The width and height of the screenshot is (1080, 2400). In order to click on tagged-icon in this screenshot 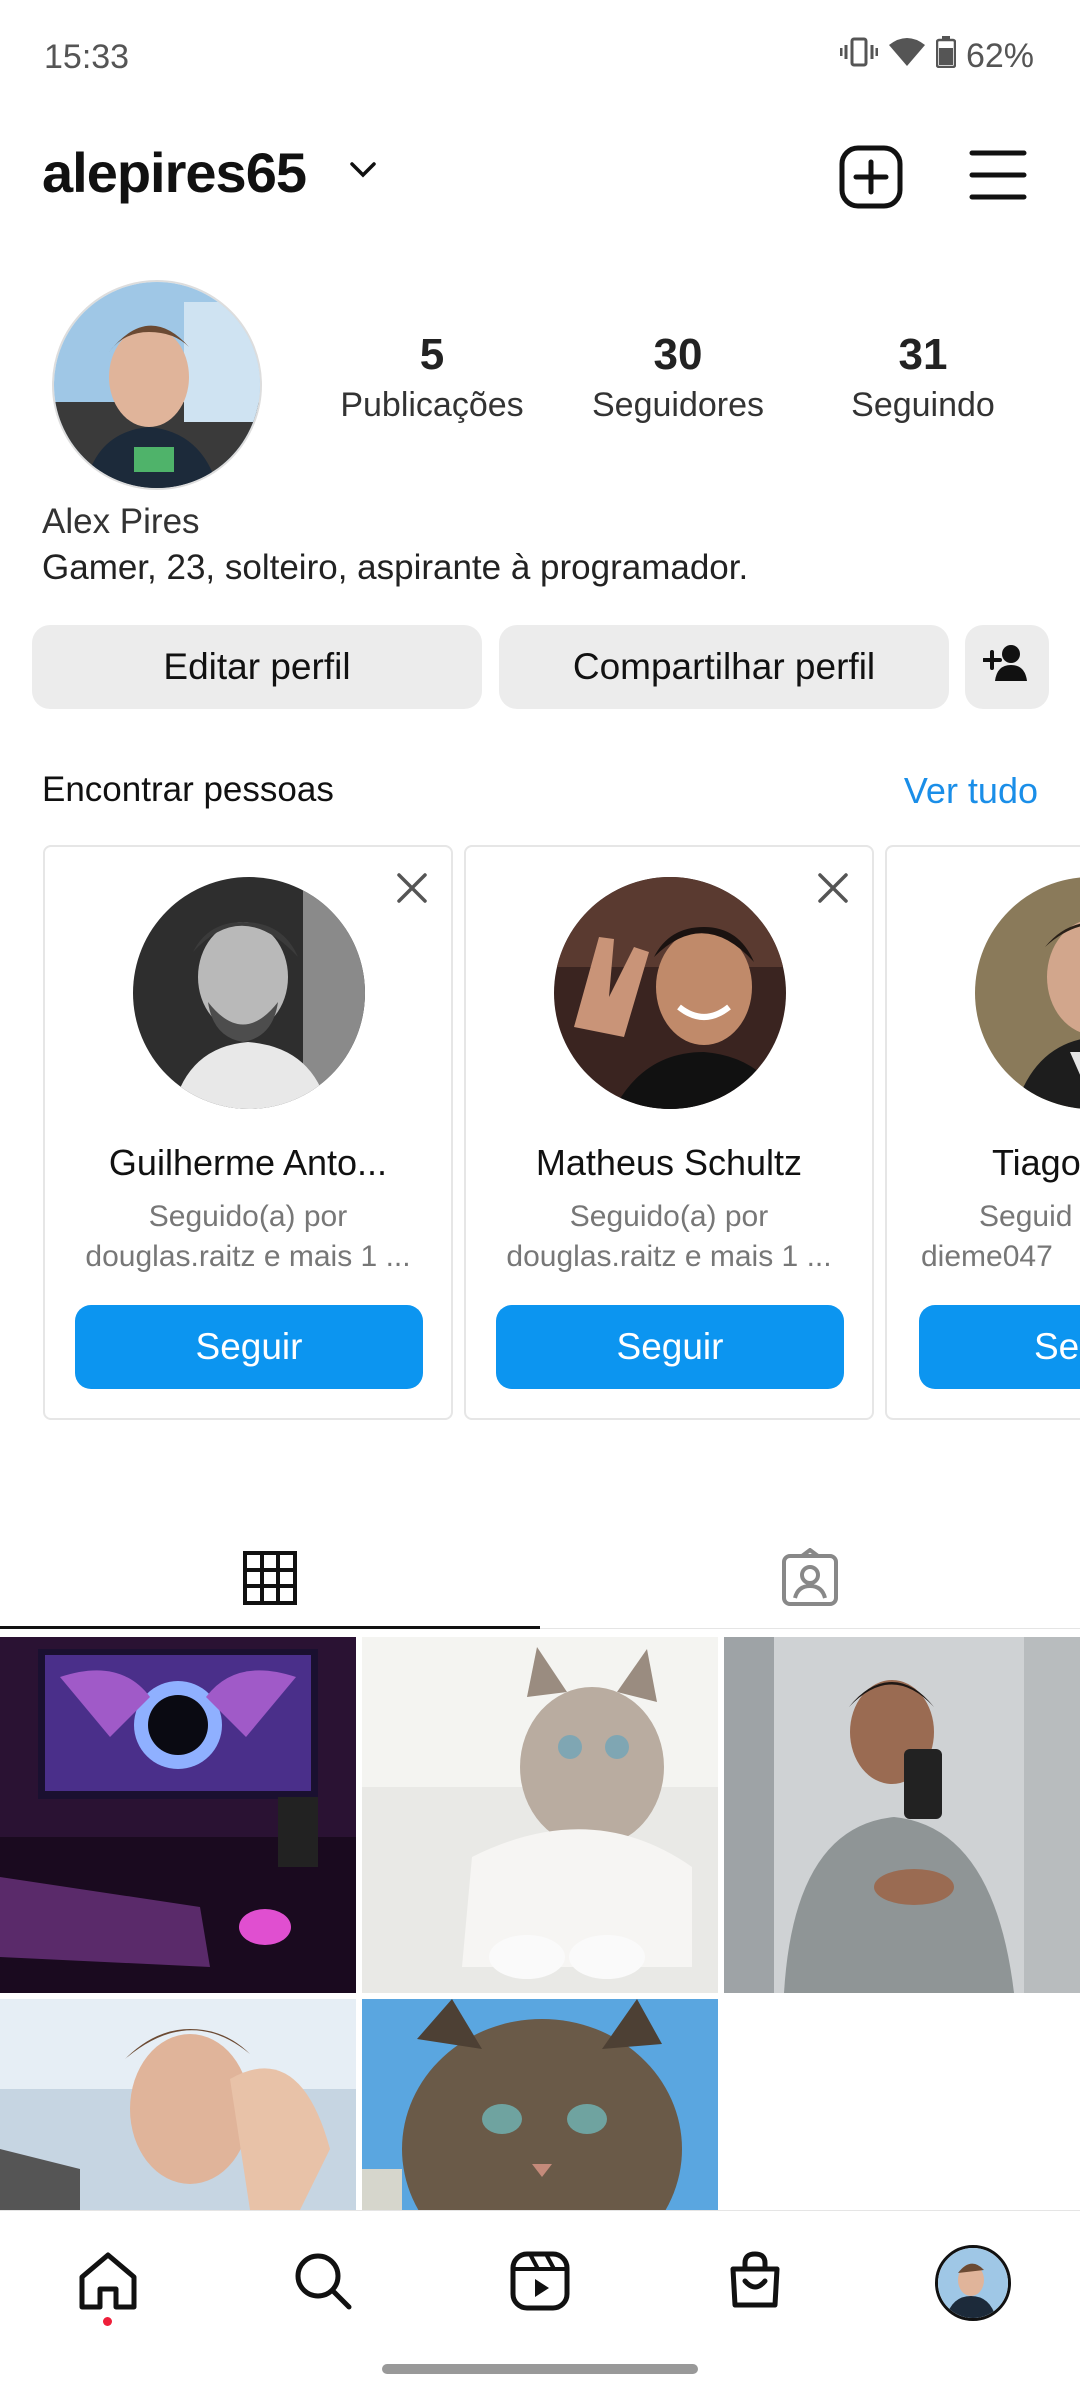, I will do `click(810, 1580)`.